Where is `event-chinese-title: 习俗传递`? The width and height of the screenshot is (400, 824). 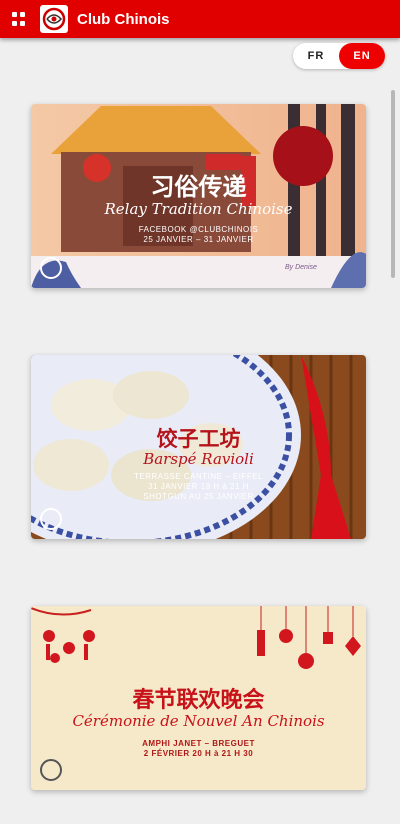 event-chinese-title: 习俗传递 is located at coordinates (198, 186).